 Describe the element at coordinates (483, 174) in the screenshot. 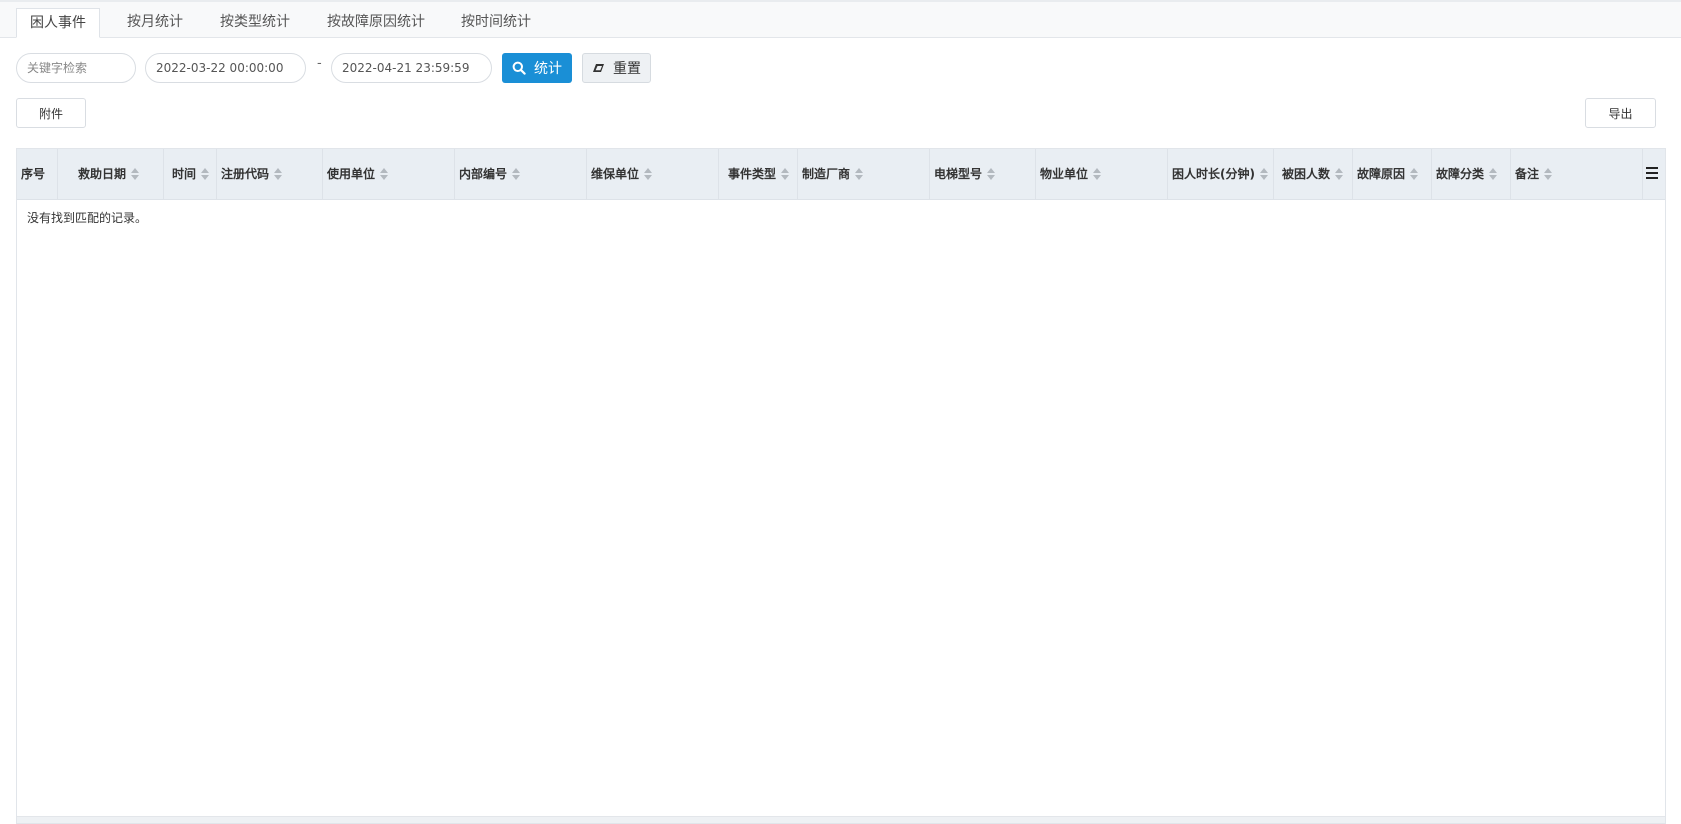

I see `col-header-label: 内部编号` at that location.